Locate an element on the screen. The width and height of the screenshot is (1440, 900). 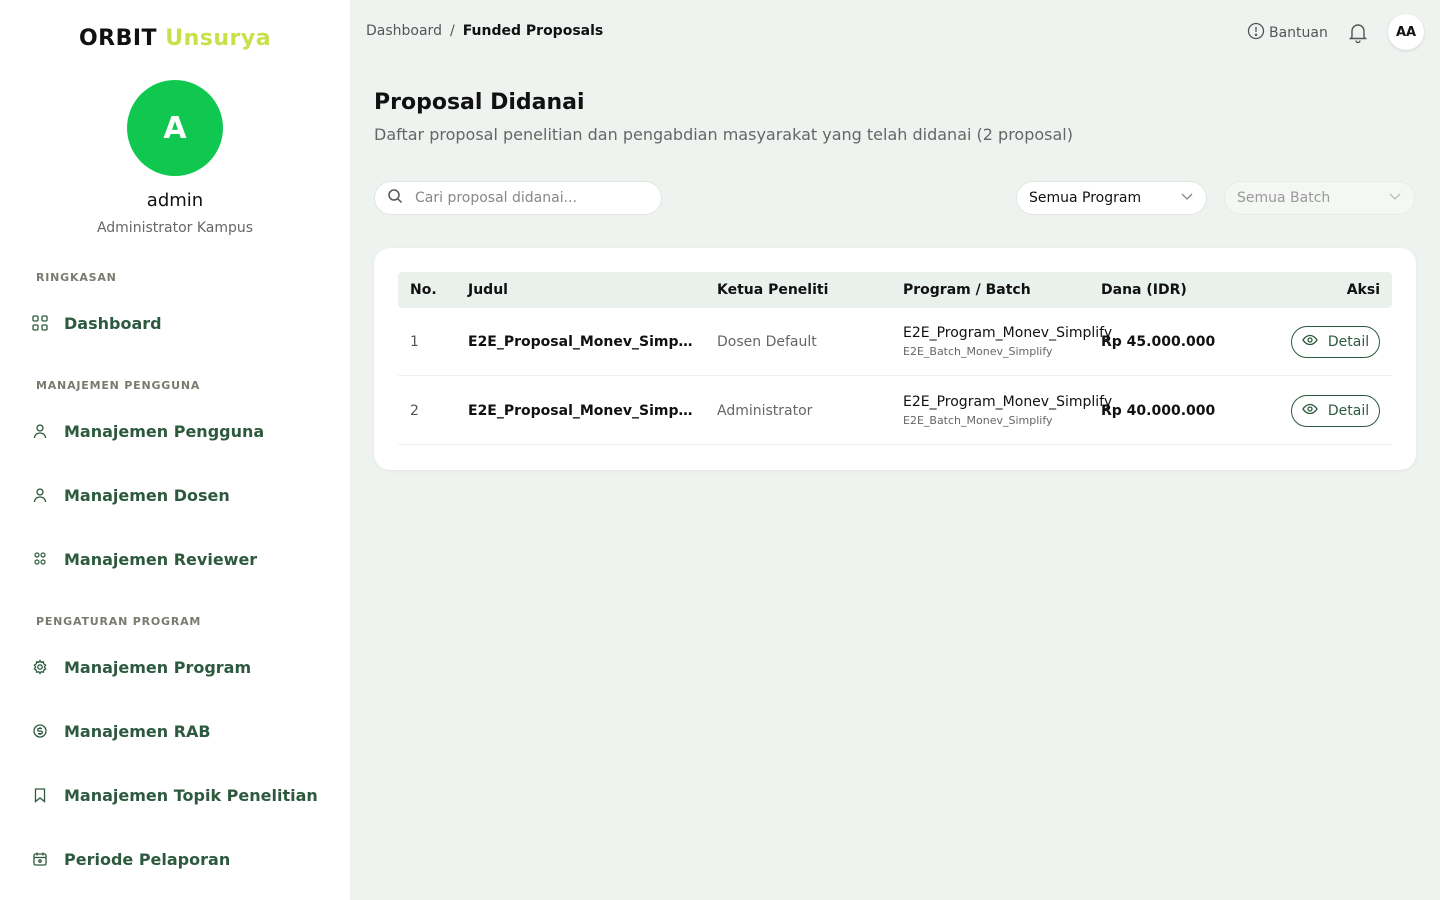
header-program: Program / Batch is located at coordinates (967, 290).